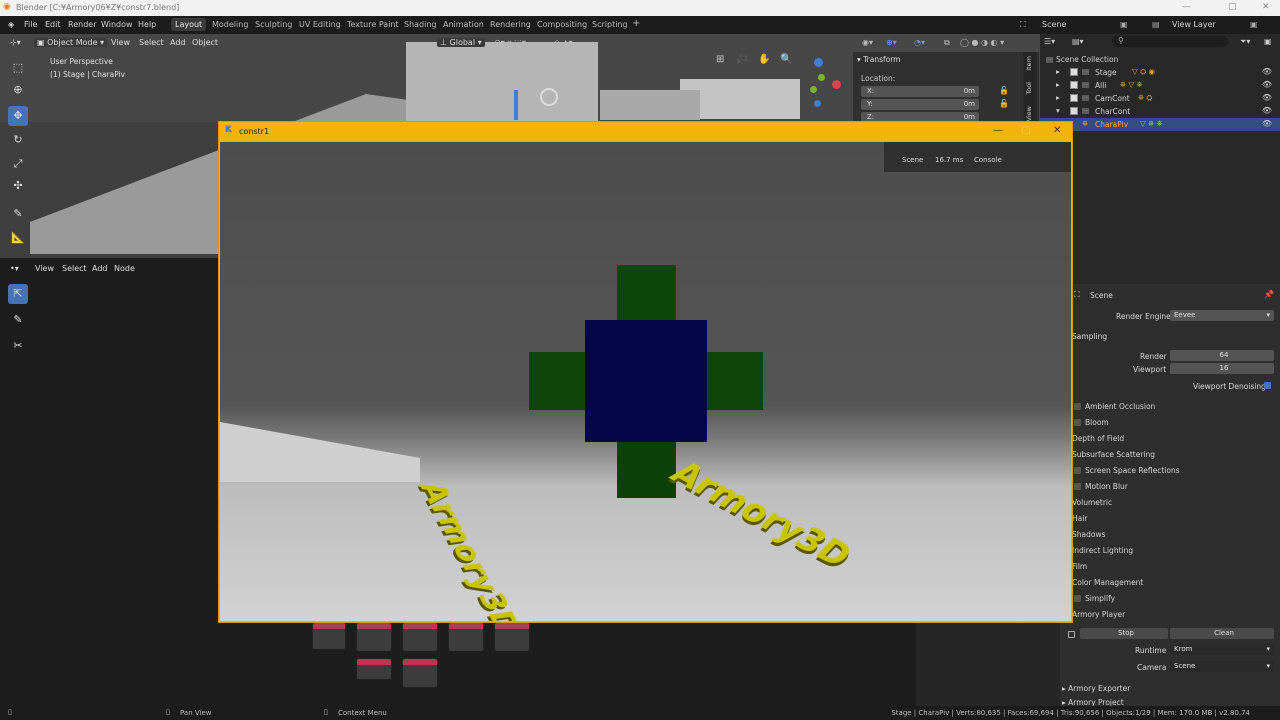 Image resolution: width=1280 pixels, height=720 pixels. What do you see at coordinates (1160, 111) in the screenshot?
I see `outliner-item-charcont: ▾ ▤ CharCont 👁` at bounding box center [1160, 111].